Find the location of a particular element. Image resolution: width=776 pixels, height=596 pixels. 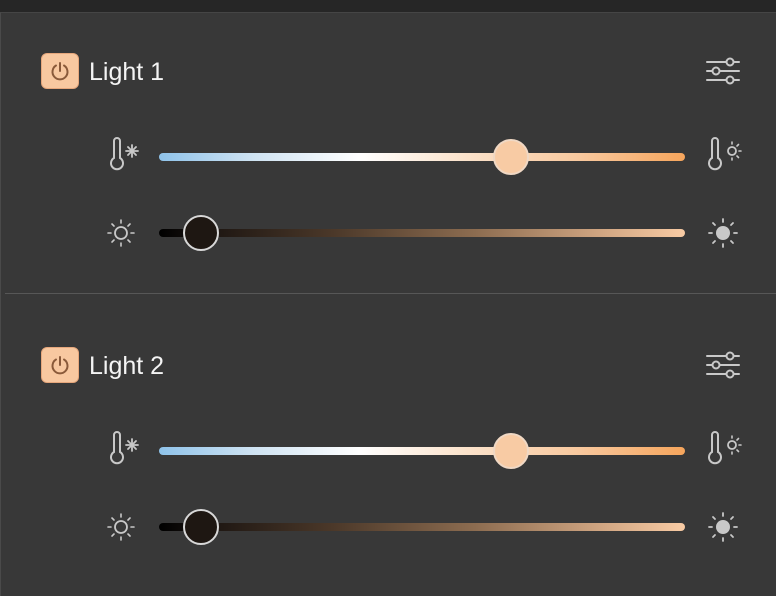

light-name: Light 1 is located at coordinates (127, 72).